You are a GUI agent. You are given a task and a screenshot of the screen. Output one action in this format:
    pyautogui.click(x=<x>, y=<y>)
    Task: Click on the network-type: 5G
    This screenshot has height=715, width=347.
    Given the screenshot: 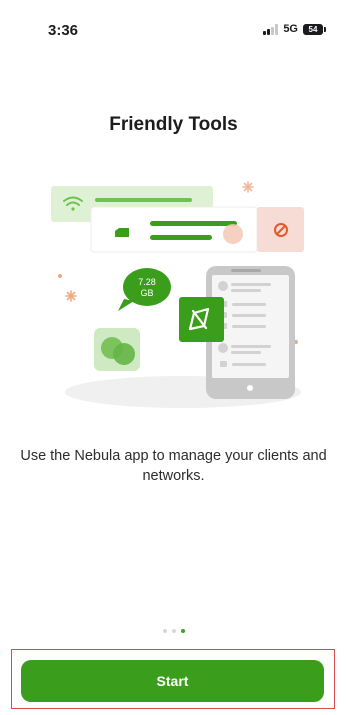 What is the action you would take?
    pyautogui.click(x=290, y=29)
    